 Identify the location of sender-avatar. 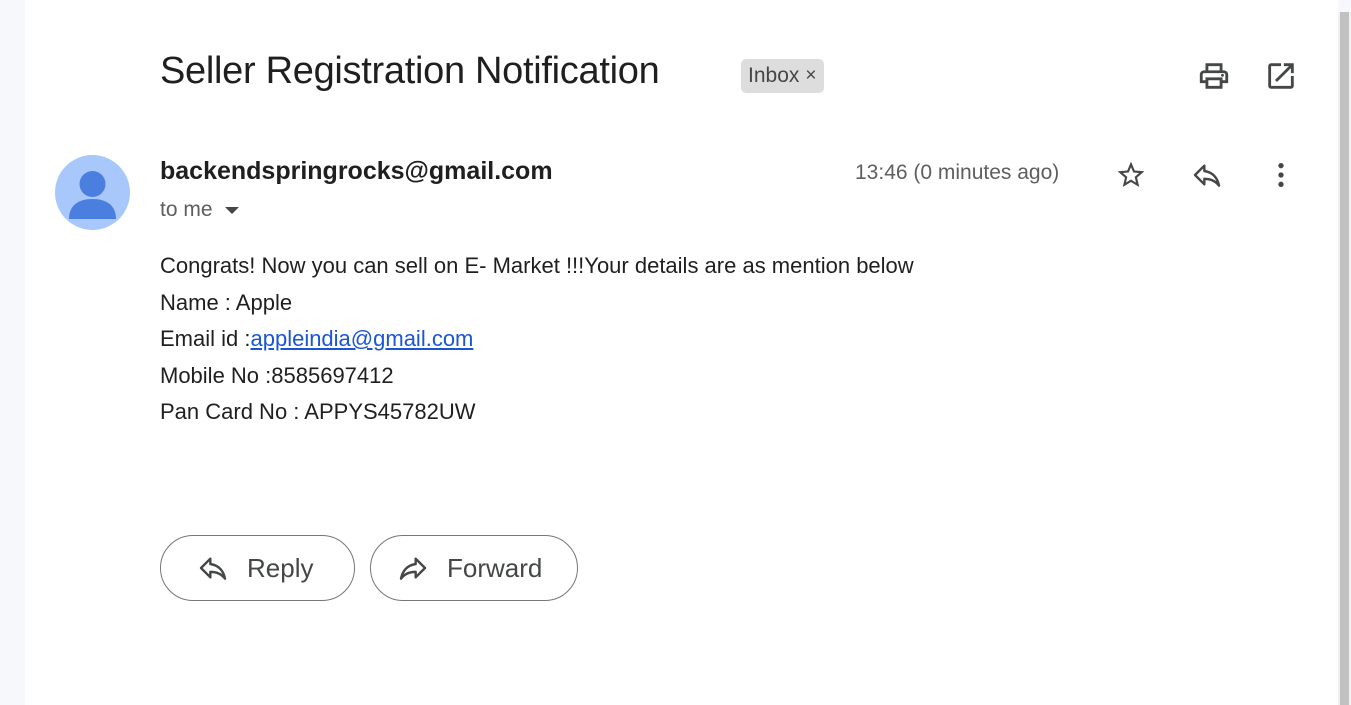
(92, 192).